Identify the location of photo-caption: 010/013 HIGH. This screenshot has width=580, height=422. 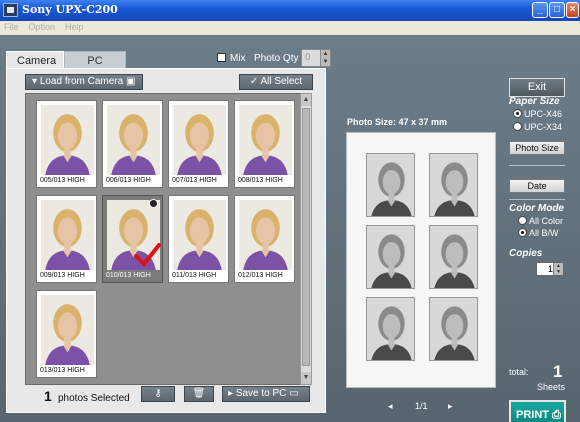
(128, 275).